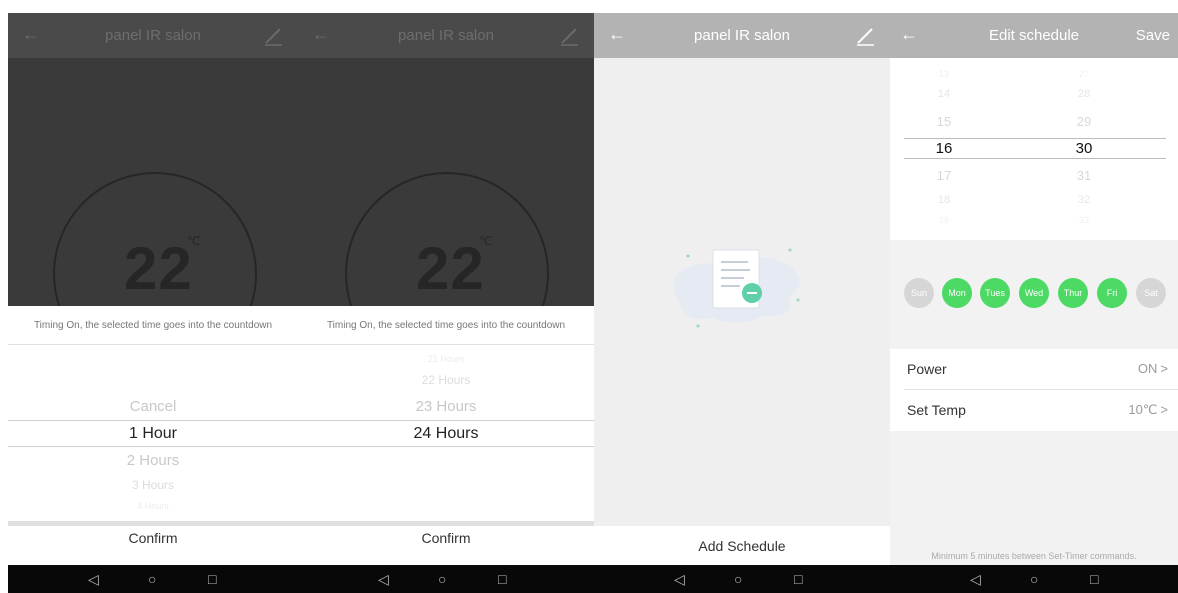  I want to click on picker-option: 23 Hours, so click(446, 406).